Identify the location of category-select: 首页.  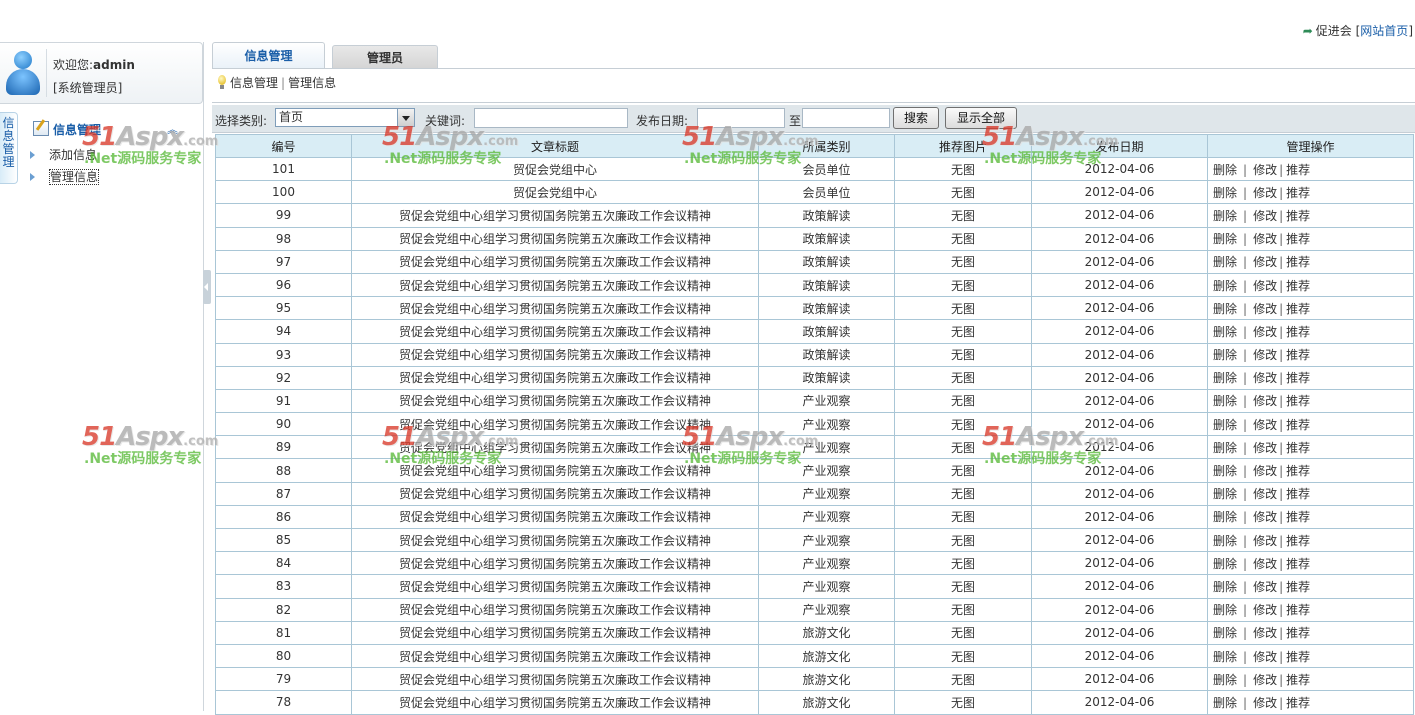
(345, 117).